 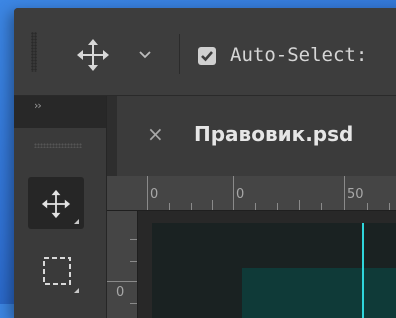 I want to click on ruler-label: 50, so click(x=355, y=194).